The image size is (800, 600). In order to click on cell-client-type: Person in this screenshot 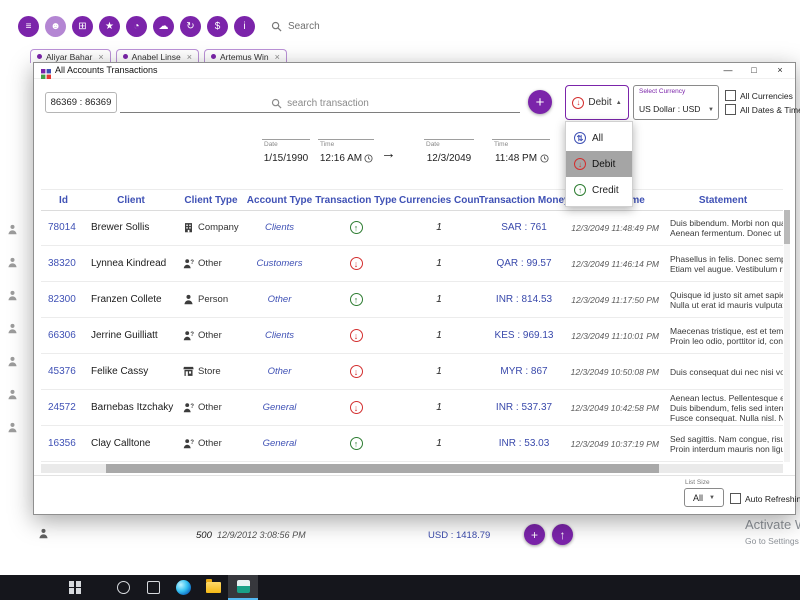, I will do `click(211, 299)`.